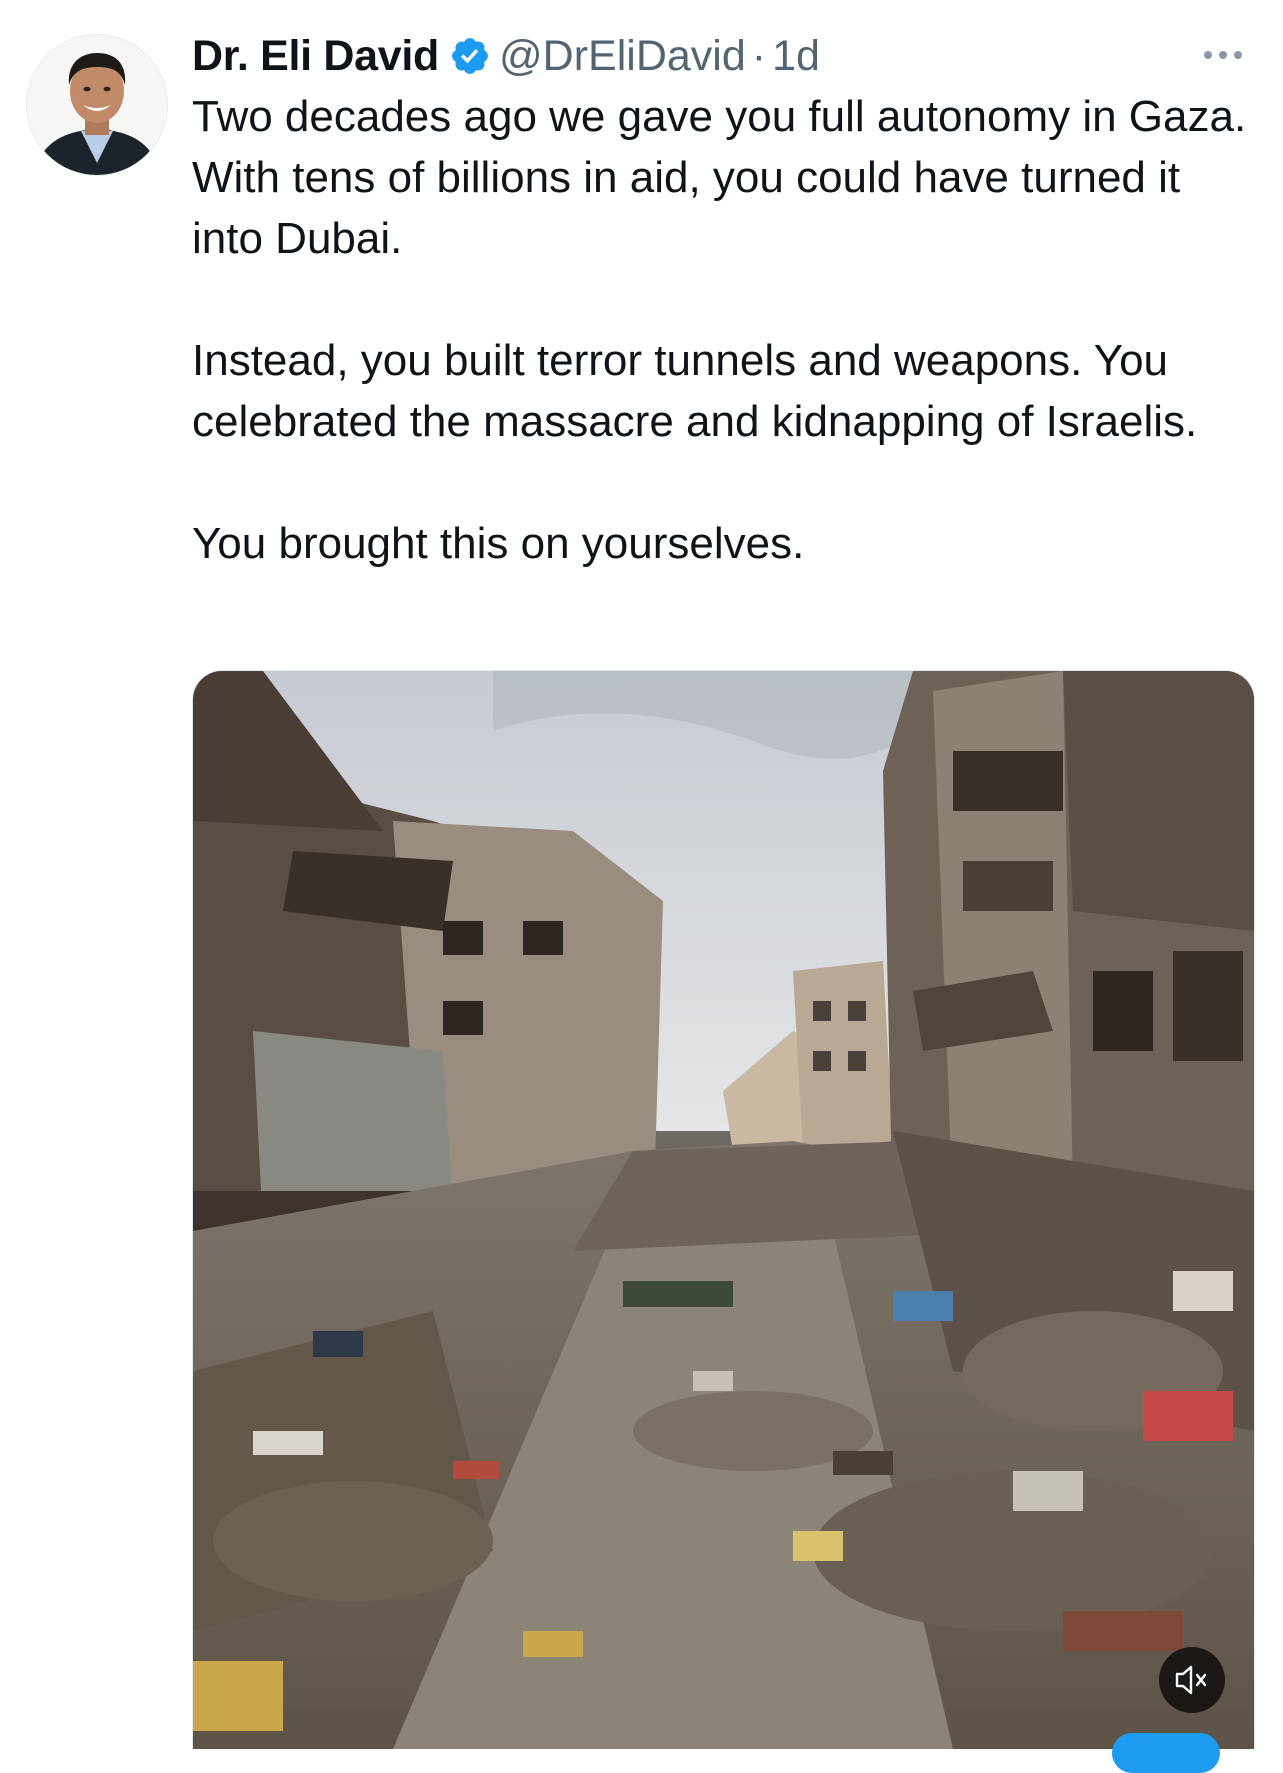 The width and height of the screenshot is (1283, 1773). I want to click on more-options-icon, so click(1223, 55).